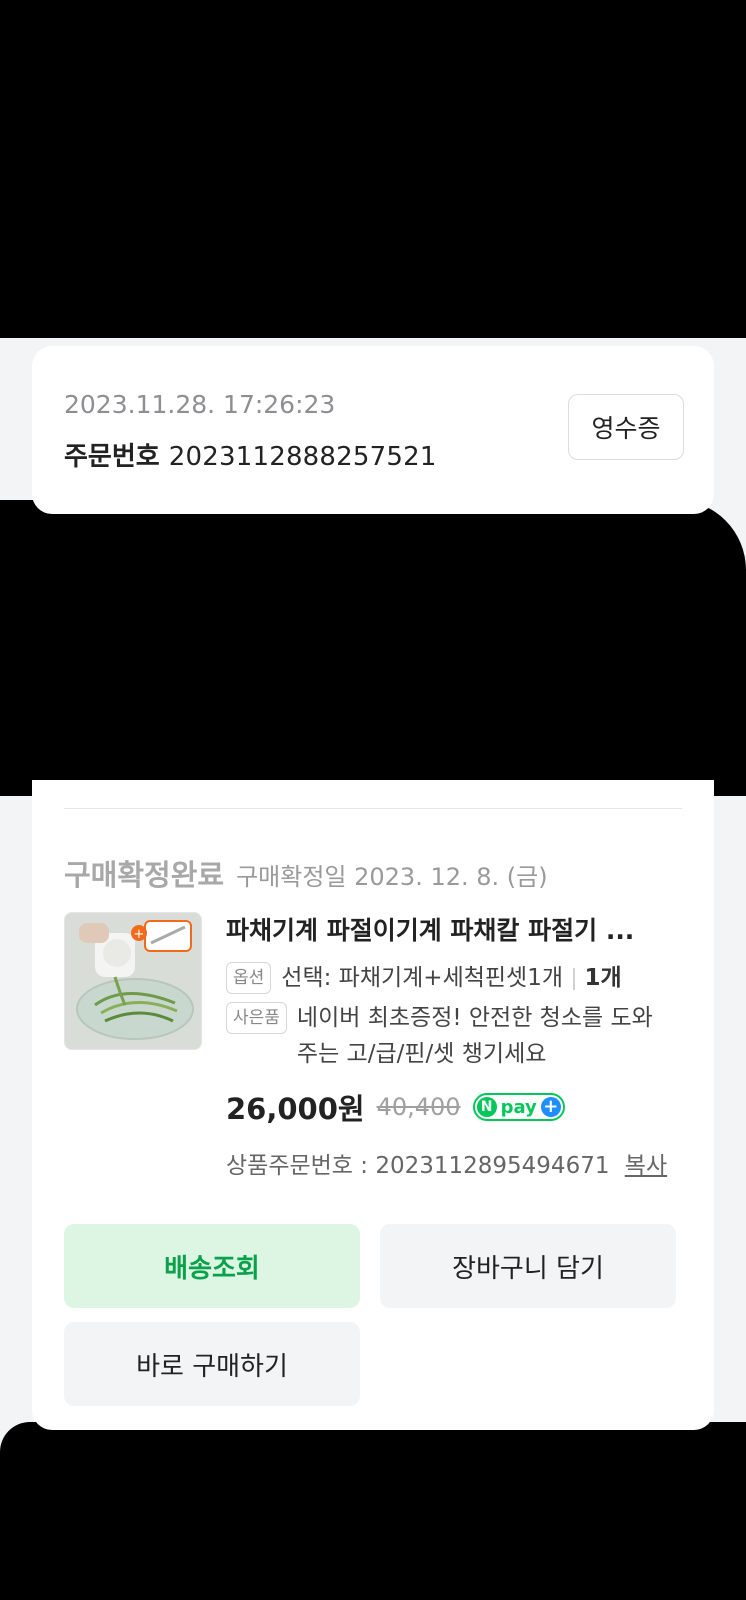 The image size is (746, 1600). What do you see at coordinates (550, 1107) in the screenshot?
I see `plus-icon: +` at bounding box center [550, 1107].